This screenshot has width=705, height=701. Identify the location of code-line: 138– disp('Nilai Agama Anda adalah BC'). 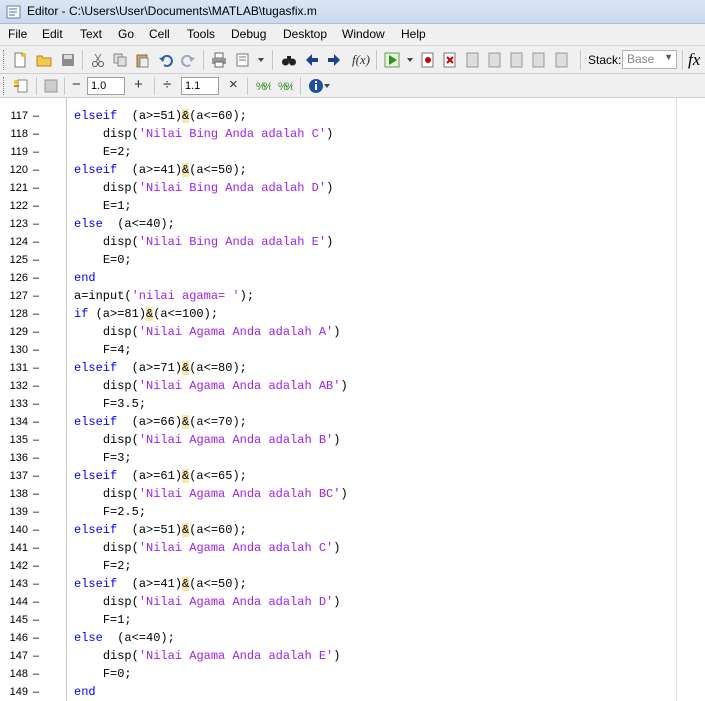
(352, 494).